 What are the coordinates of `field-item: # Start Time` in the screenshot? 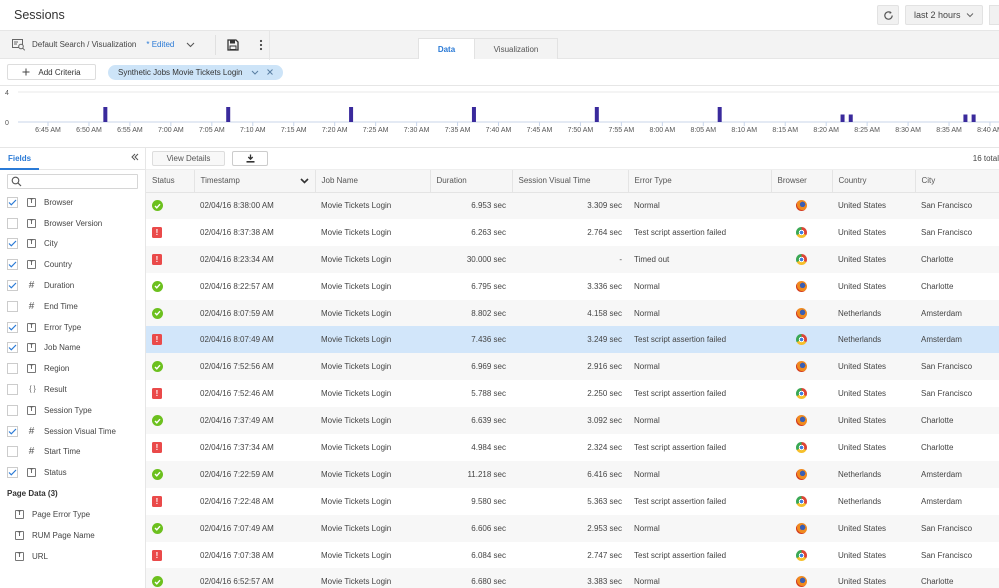 It's located at (72, 452).